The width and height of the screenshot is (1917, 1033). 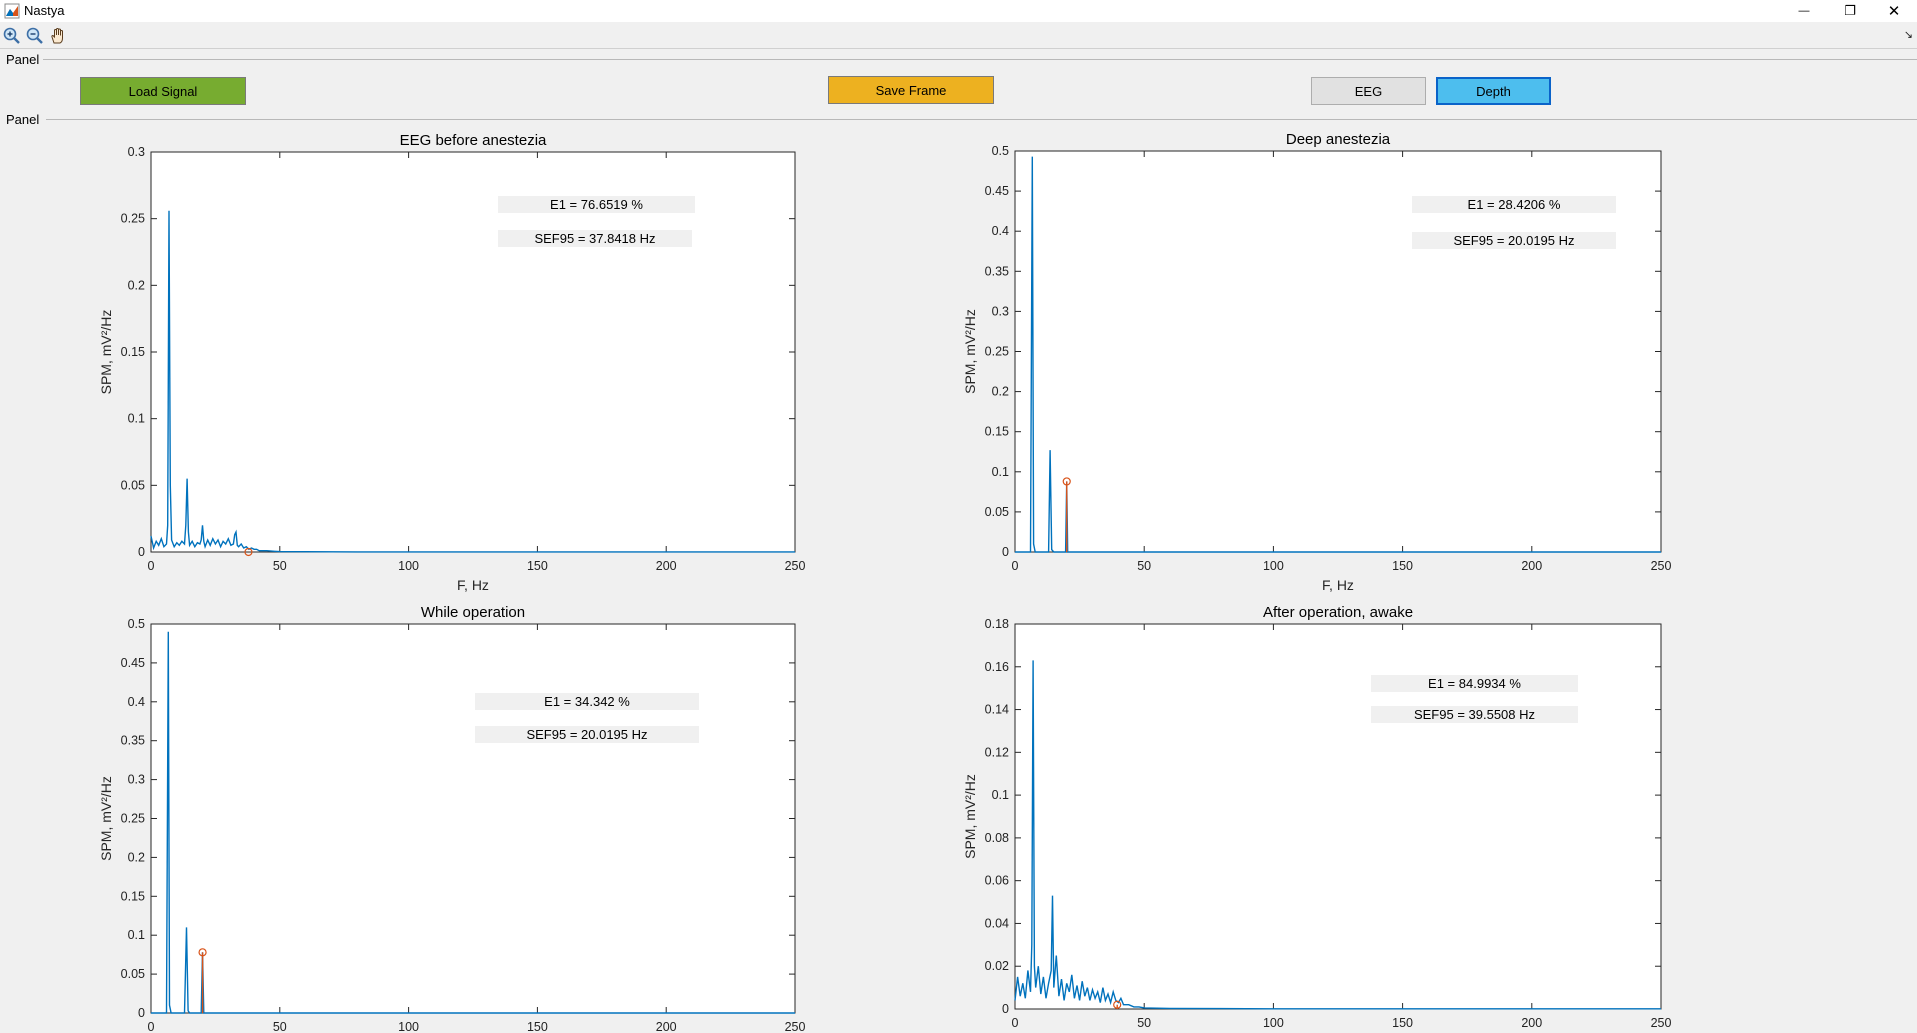 What do you see at coordinates (997, 710) in the screenshot?
I see `chart-4-ytick-label: 0.14` at bounding box center [997, 710].